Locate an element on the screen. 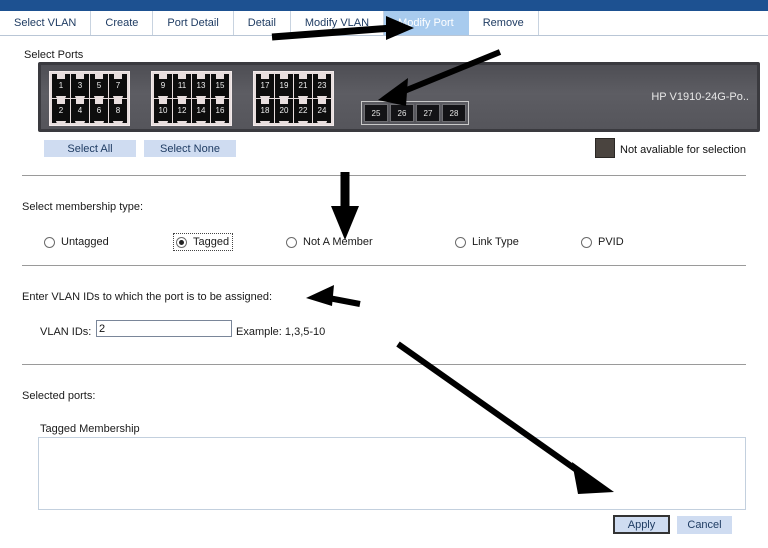 The width and height of the screenshot is (768, 548). radio-not-a-member-icon is located at coordinates (291, 242).